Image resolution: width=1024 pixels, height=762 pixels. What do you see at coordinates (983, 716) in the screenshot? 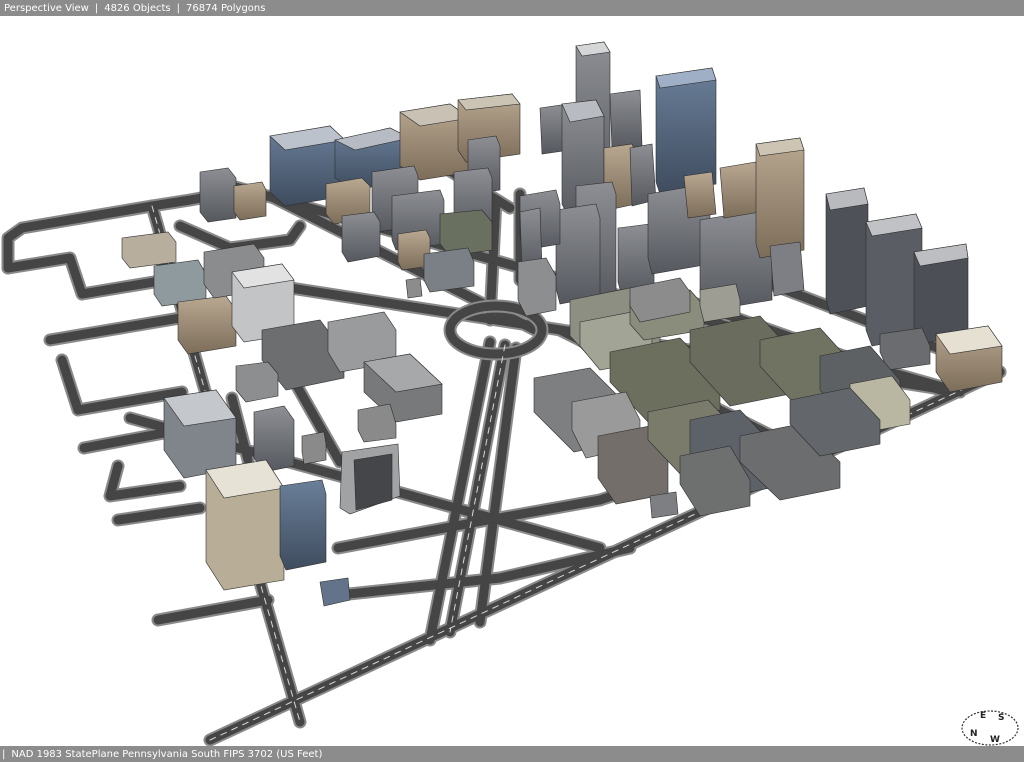
I see `compass-east: E` at bounding box center [983, 716].